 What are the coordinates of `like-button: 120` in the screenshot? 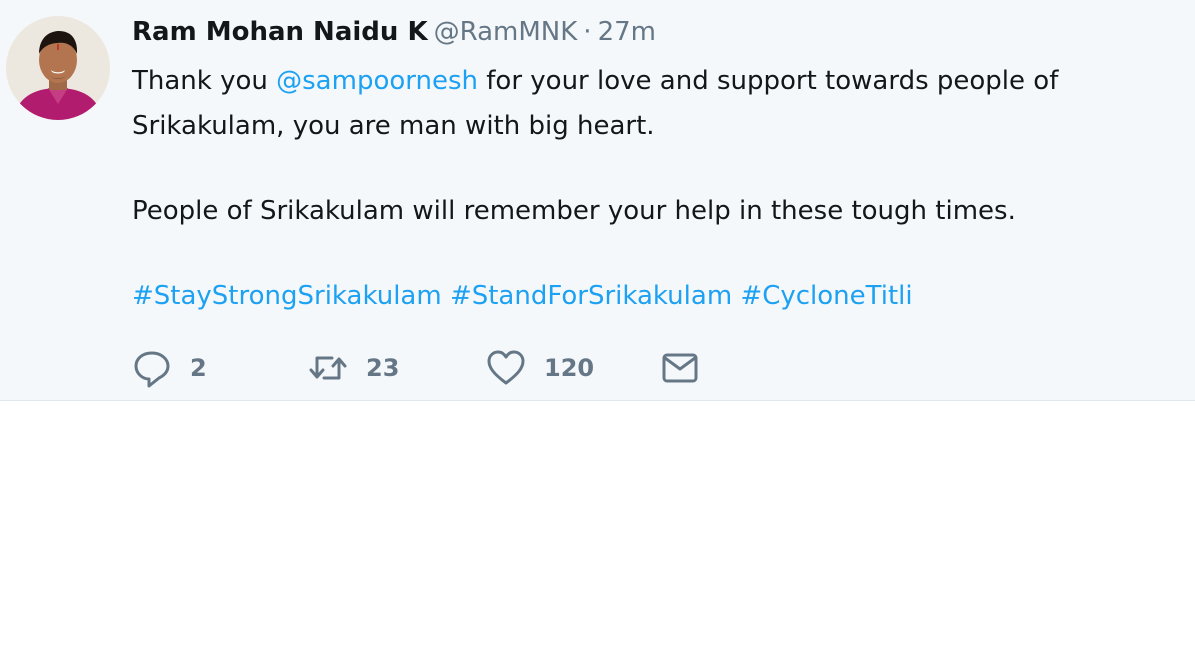 It's located at (573, 368).